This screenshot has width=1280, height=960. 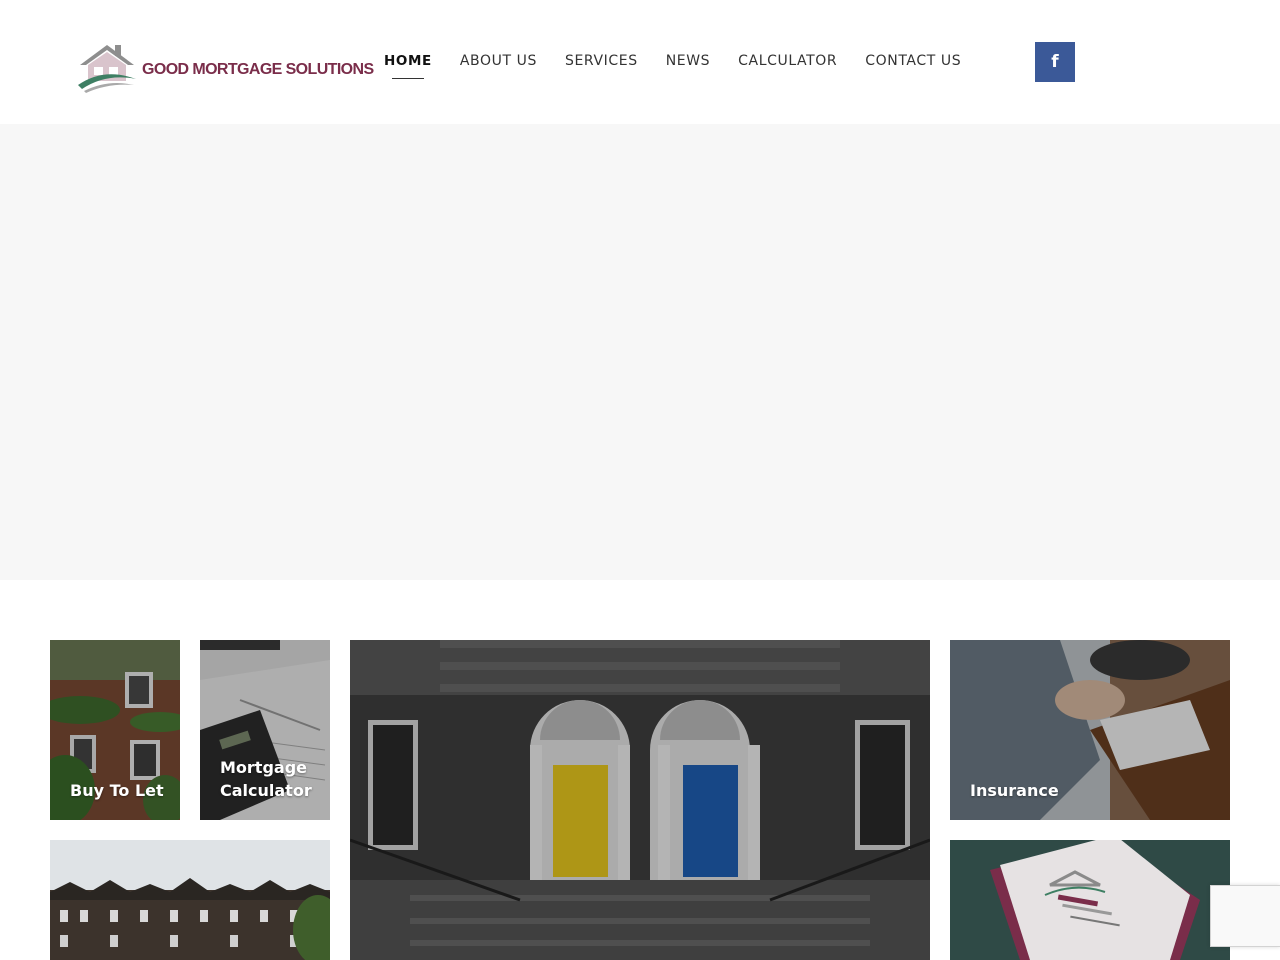 I want to click on facebook-button: f, so click(x=1055, y=62).